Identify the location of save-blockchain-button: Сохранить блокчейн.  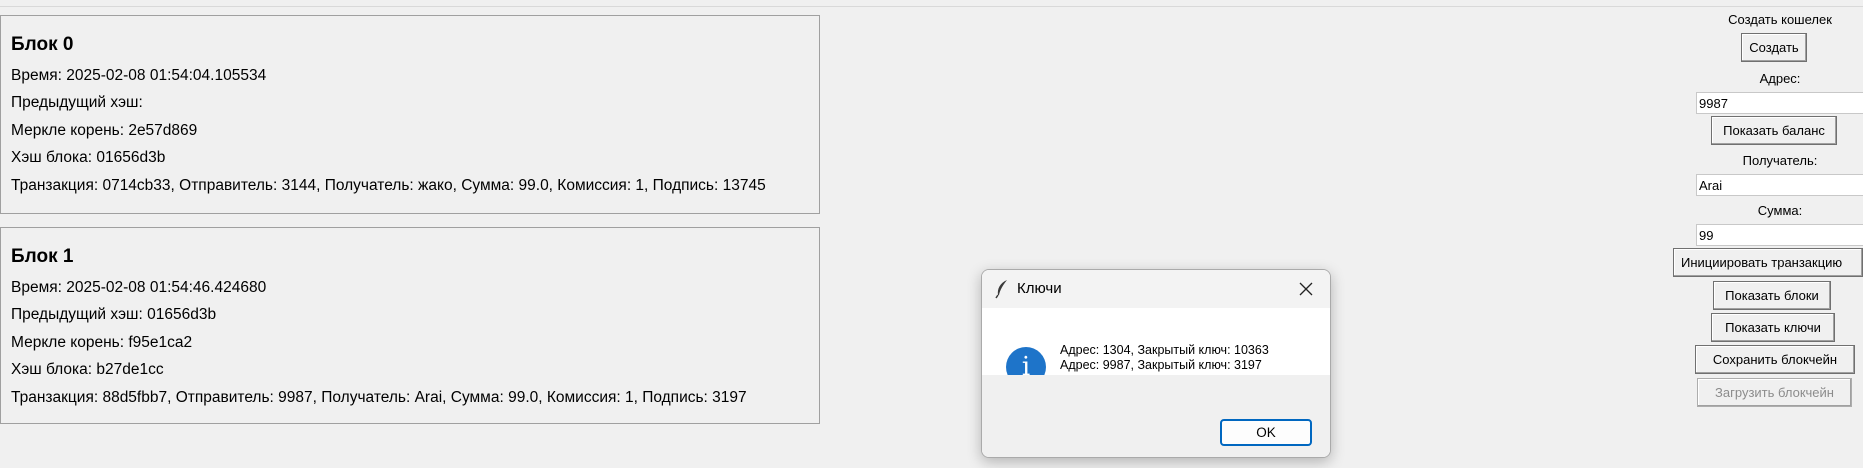
(1775, 359).